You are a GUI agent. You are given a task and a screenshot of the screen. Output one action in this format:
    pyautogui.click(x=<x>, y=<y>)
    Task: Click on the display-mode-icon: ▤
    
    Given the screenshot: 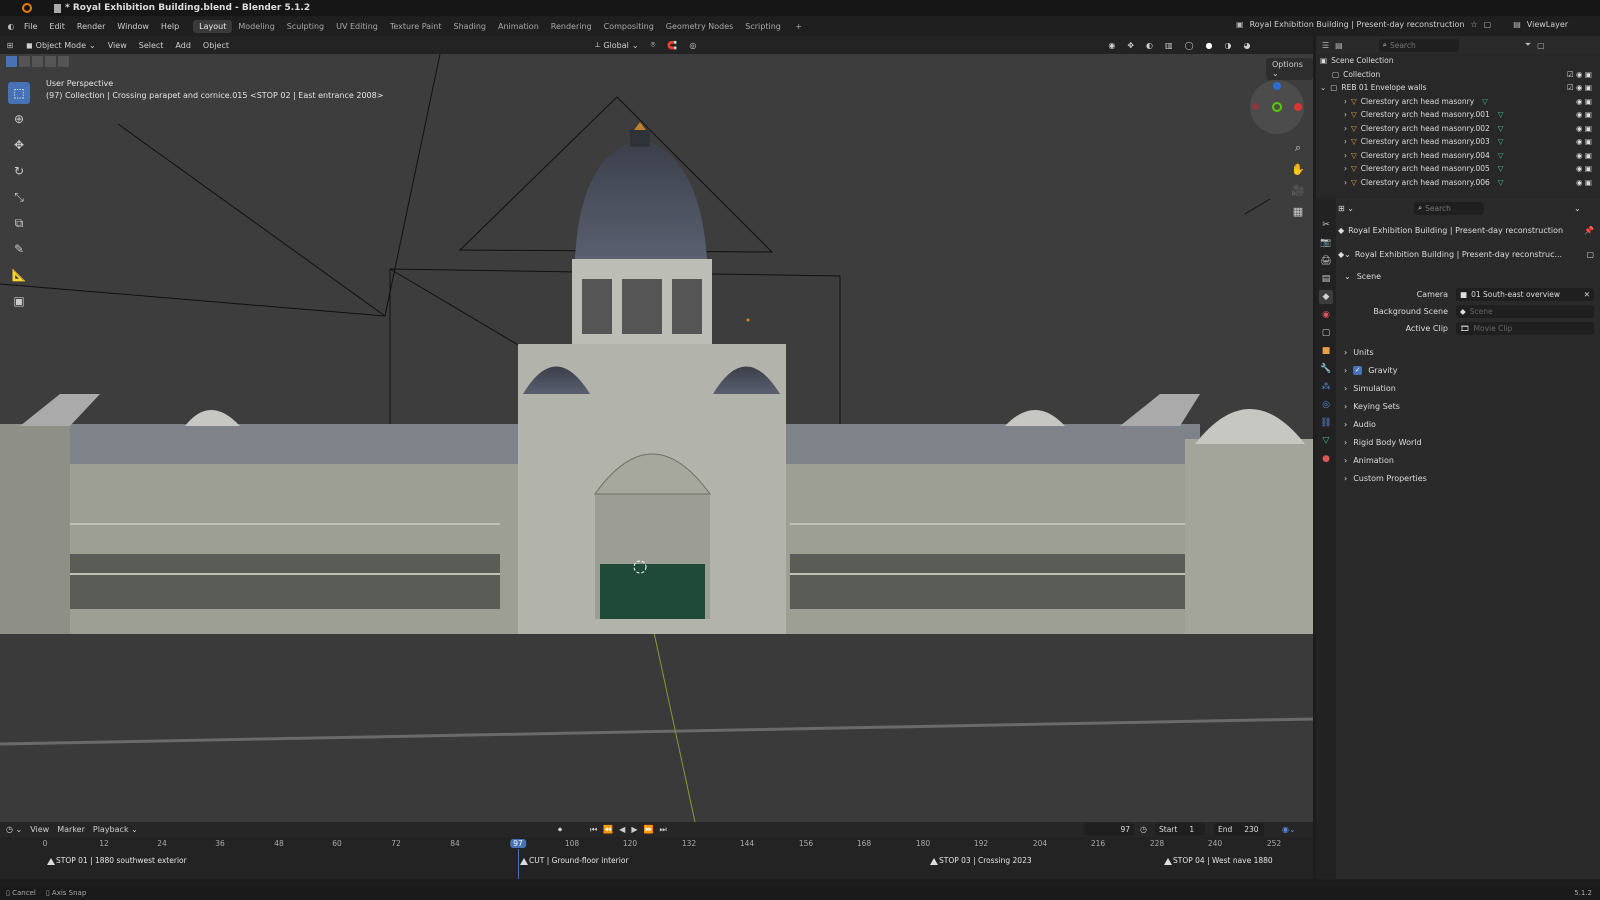 What is the action you would take?
    pyautogui.click(x=1339, y=45)
    